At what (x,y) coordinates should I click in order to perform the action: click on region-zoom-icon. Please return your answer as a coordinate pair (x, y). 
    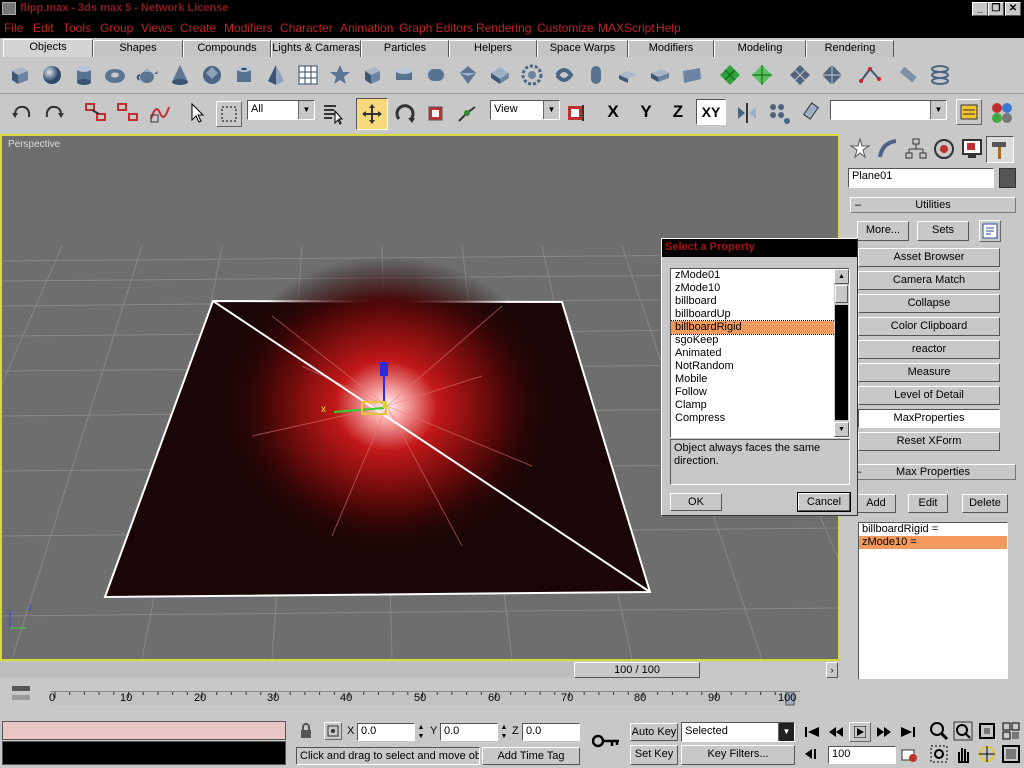
    Looking at the image, I should click on (939, 754).